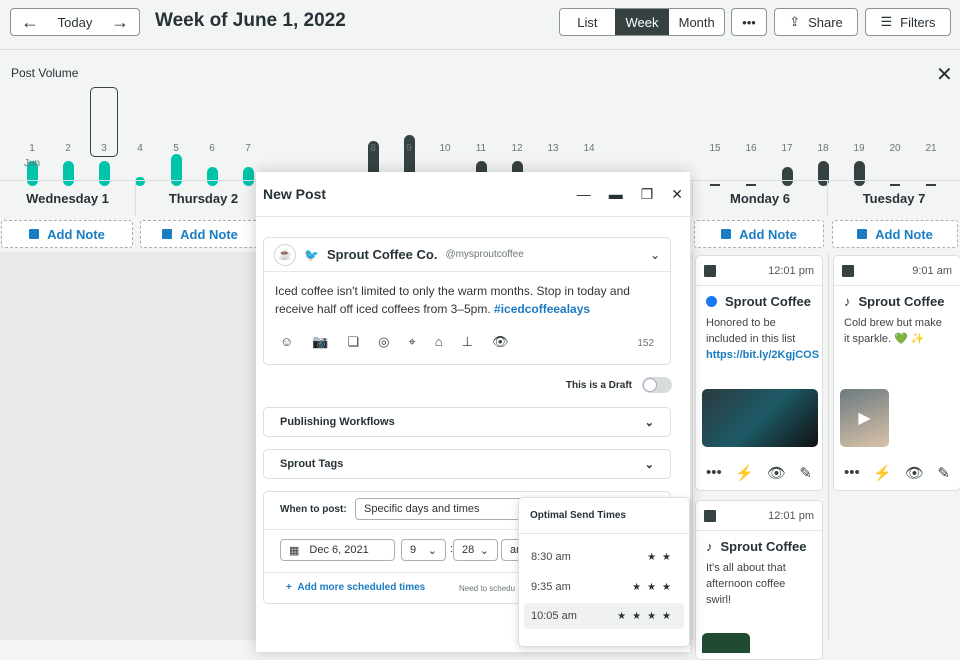  I want to click on post-time: 12:01 pm, so click(791, 515).